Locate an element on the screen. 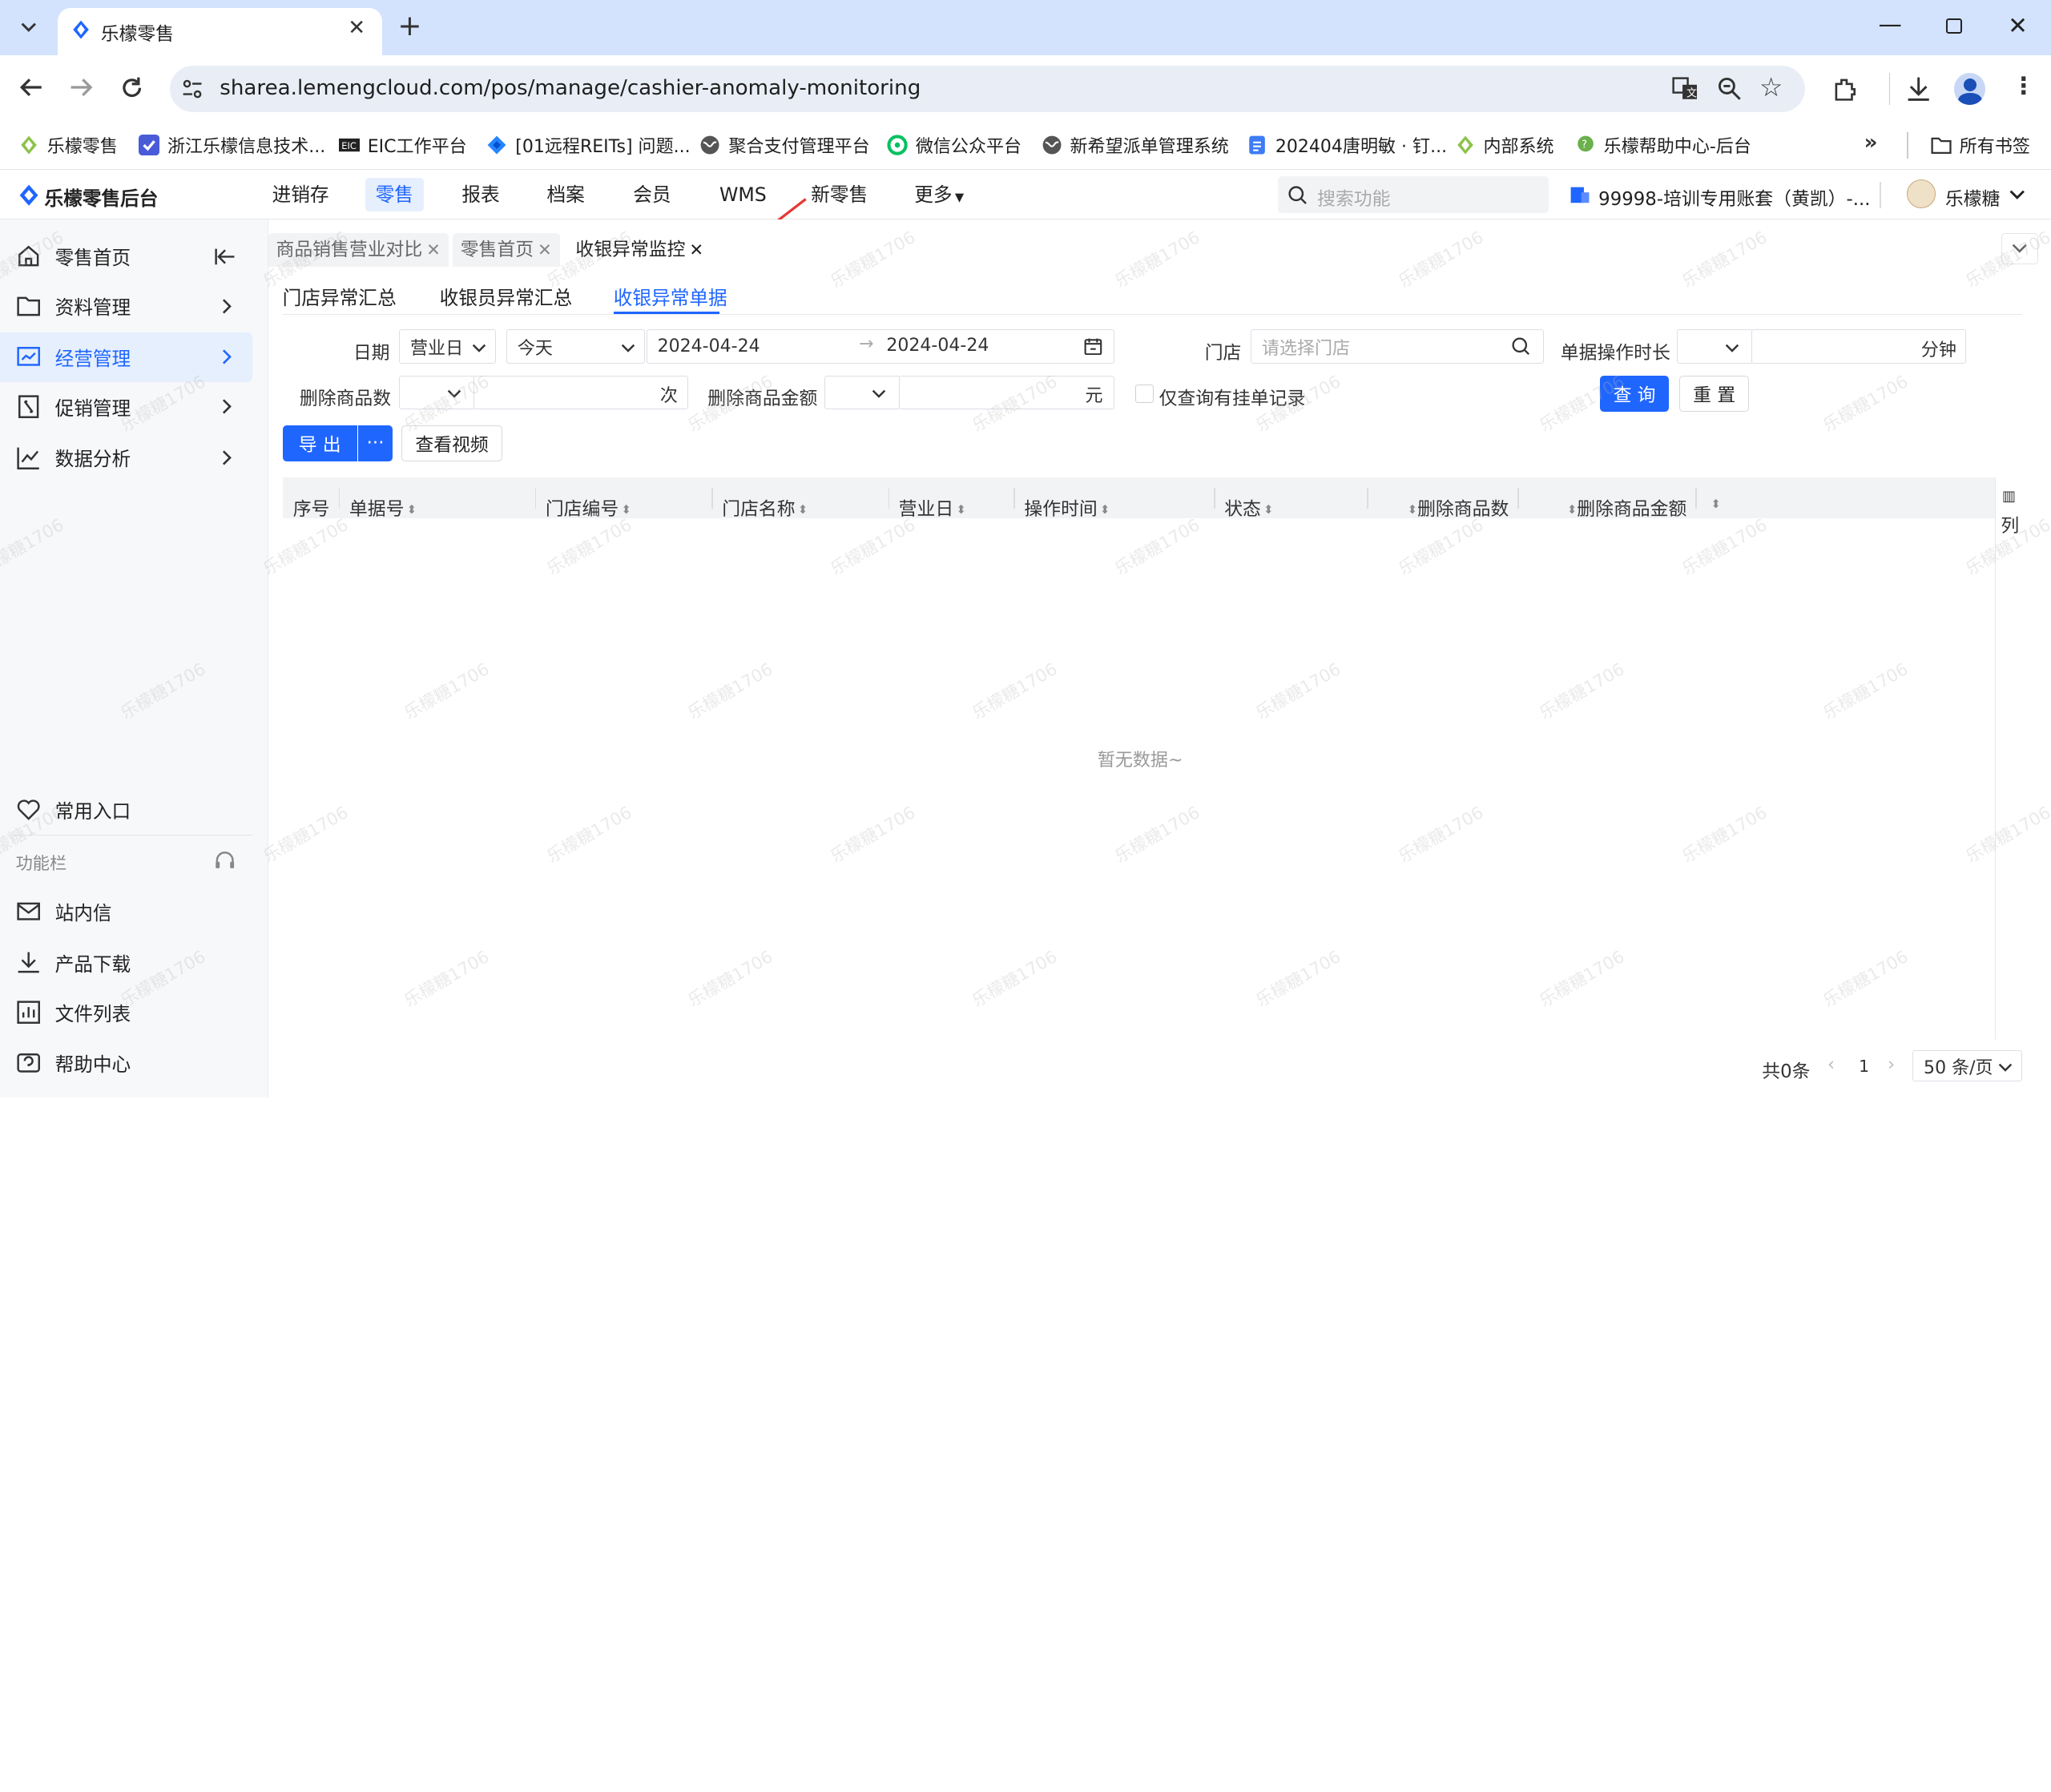 The height and width of the screenshot is (1792, 2051). duration-unit: 分钟 is located at coordinates (1938, 350).